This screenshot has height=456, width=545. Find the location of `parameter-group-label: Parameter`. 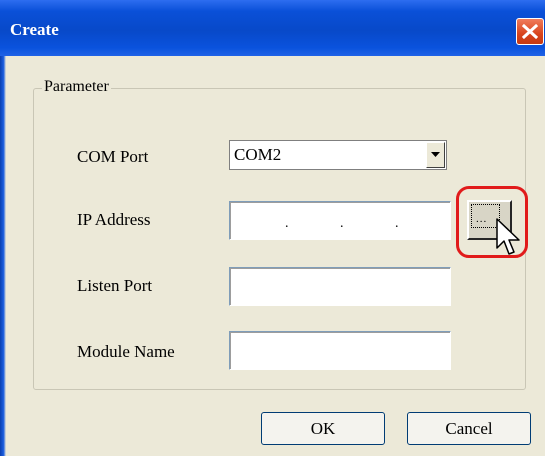

parameter-group-label: Parameter is located at coordinates (76, 87).